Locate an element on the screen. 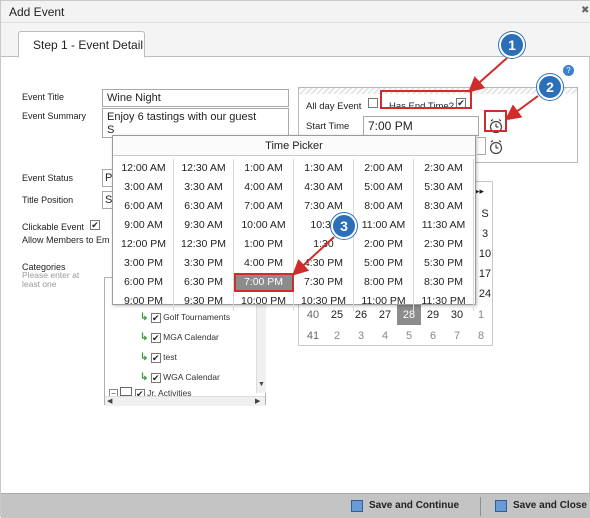  event-summary-line: Enjoy 6 tastings with our guest is located at coordinates (182, 117).